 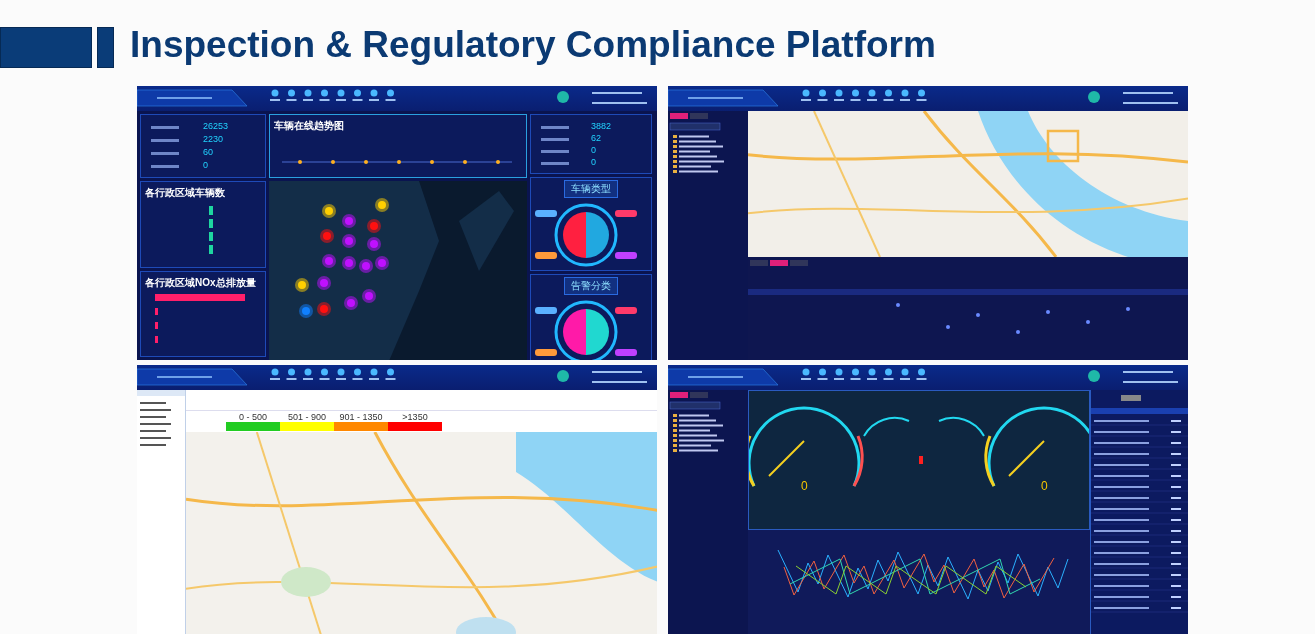 I want to click on stat-value: 60, so click(x=208, y=152).